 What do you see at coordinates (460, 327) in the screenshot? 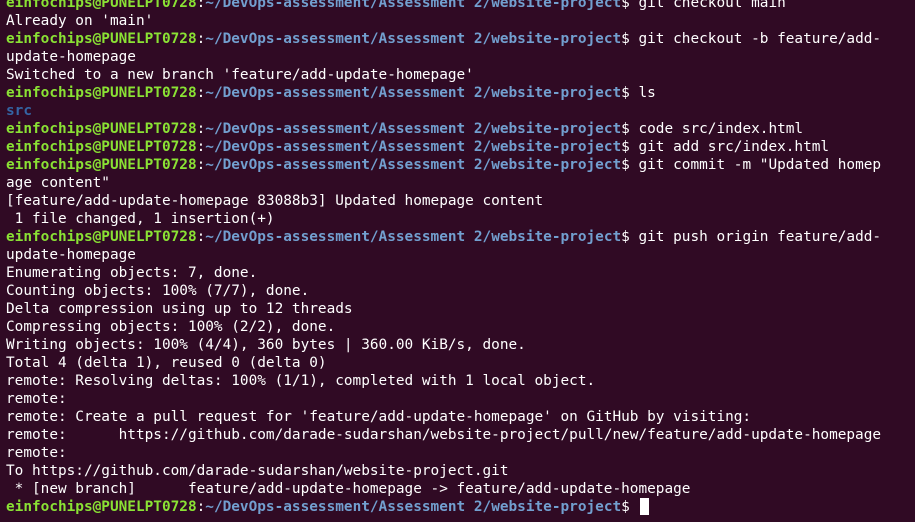
I see `output-line: Compressing objects: 100% (2/2), done.` at bounding box center [460, 327].